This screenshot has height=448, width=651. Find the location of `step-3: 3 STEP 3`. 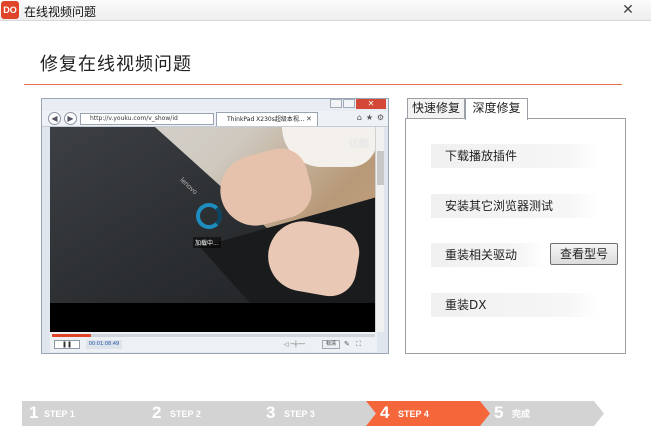

step-3: 3 STEP 3 is located at coordinates (313, 413).